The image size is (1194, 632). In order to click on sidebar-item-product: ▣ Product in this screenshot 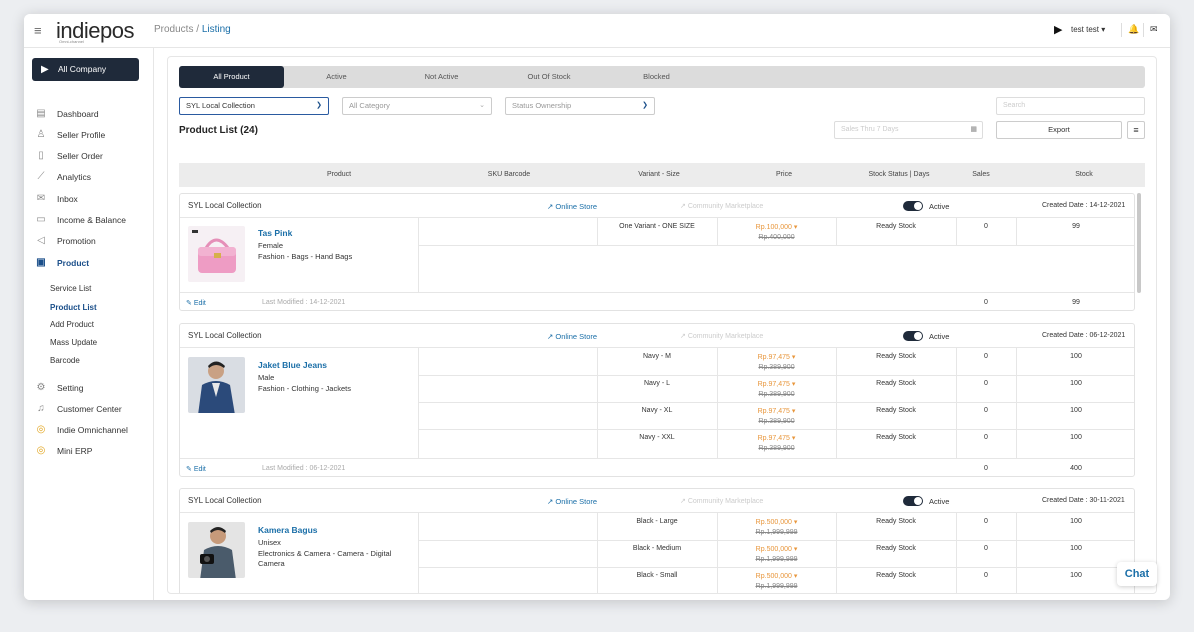, I will do `click(91, 263)`.